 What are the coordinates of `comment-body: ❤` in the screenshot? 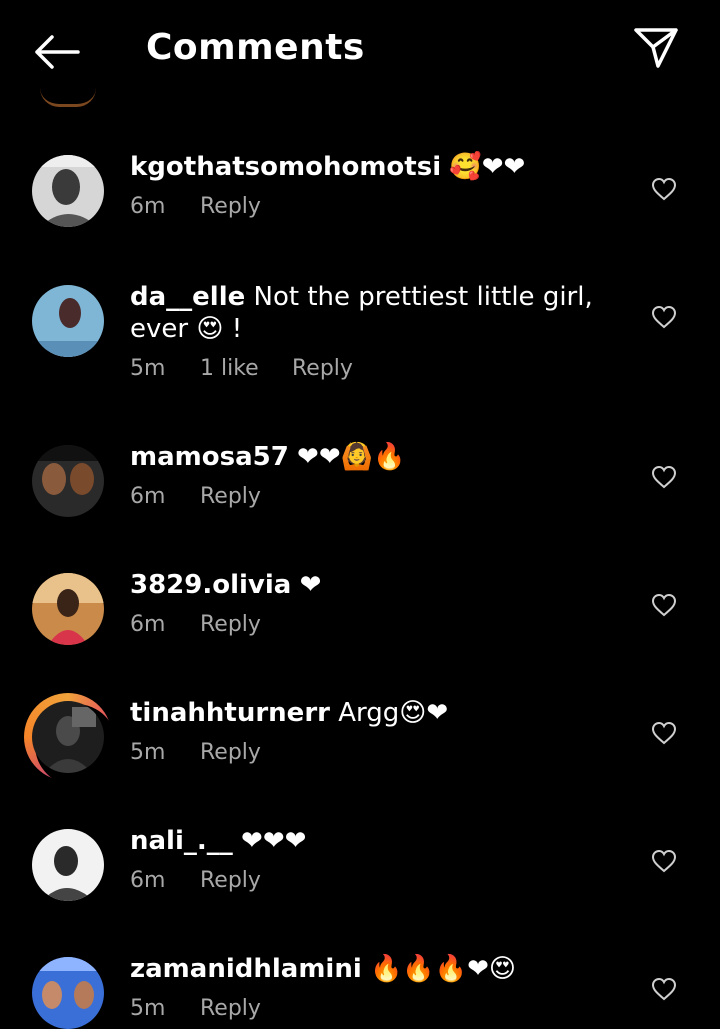 It's located at (306, 585).